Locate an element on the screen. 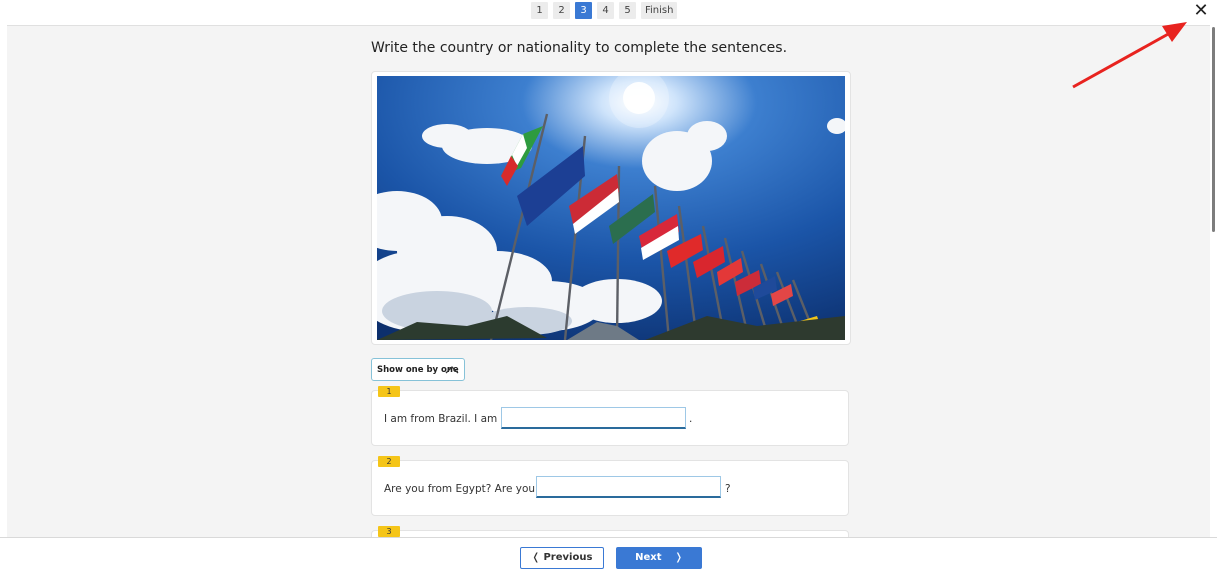  page-tab-2: 2 is located at coordinates (561, 10).